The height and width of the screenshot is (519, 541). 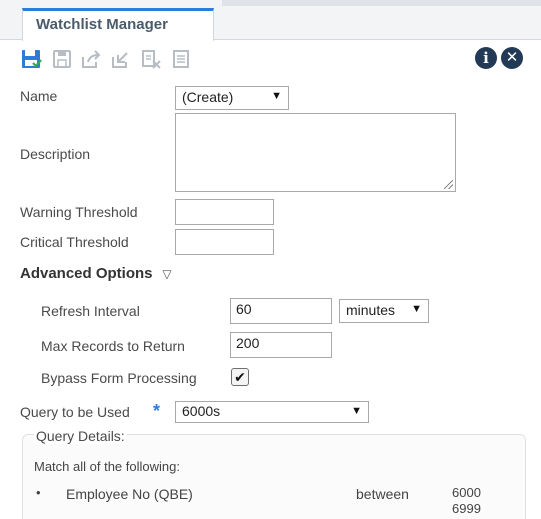 What do you see at coordinates (224, 212) in the screenshot?
I see `warning-threshold-input` at bounding box center [224, 212].